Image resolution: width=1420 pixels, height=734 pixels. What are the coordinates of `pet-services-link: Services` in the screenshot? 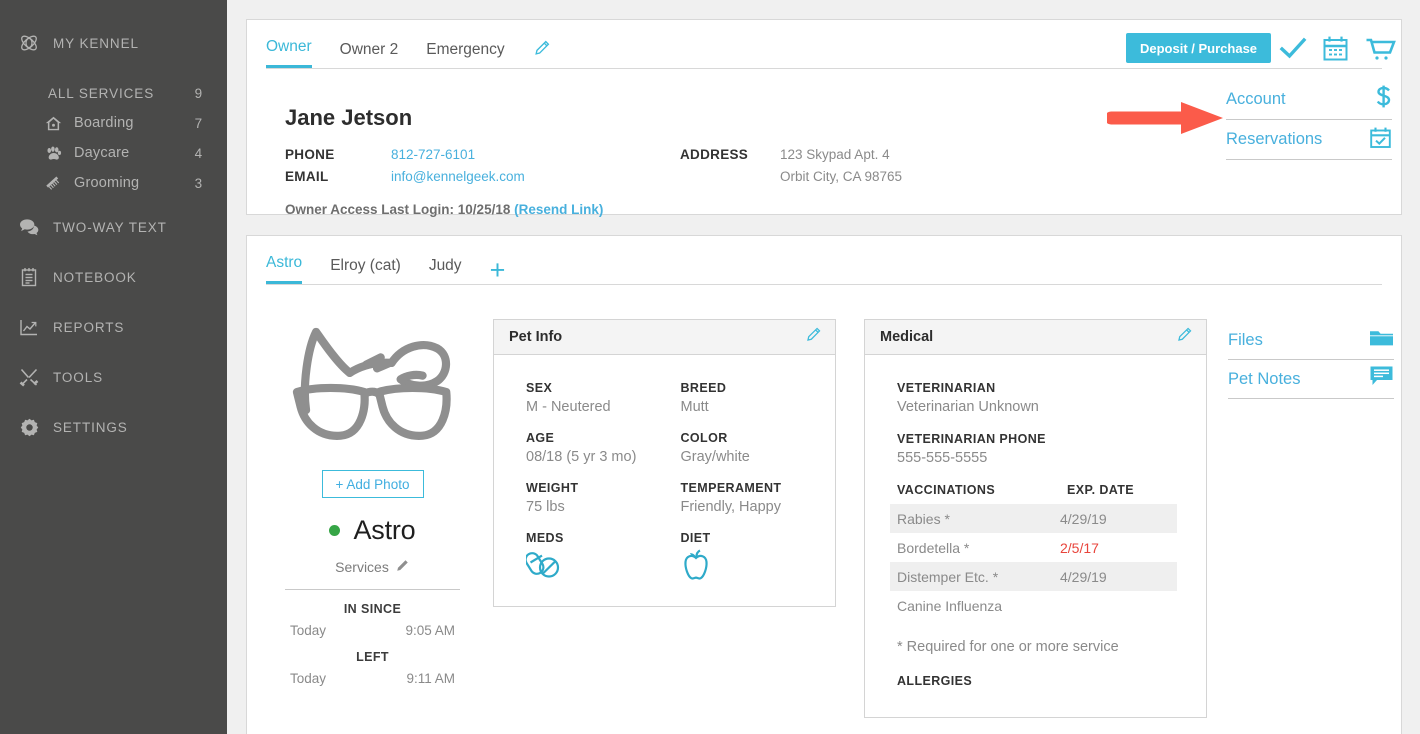 It's located at (372, 567).